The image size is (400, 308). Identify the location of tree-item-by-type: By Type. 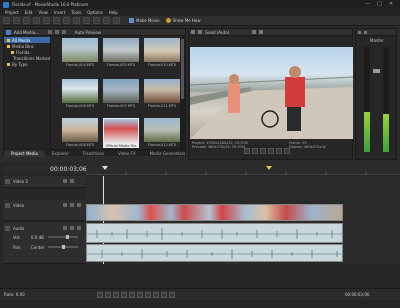
(27, 64).